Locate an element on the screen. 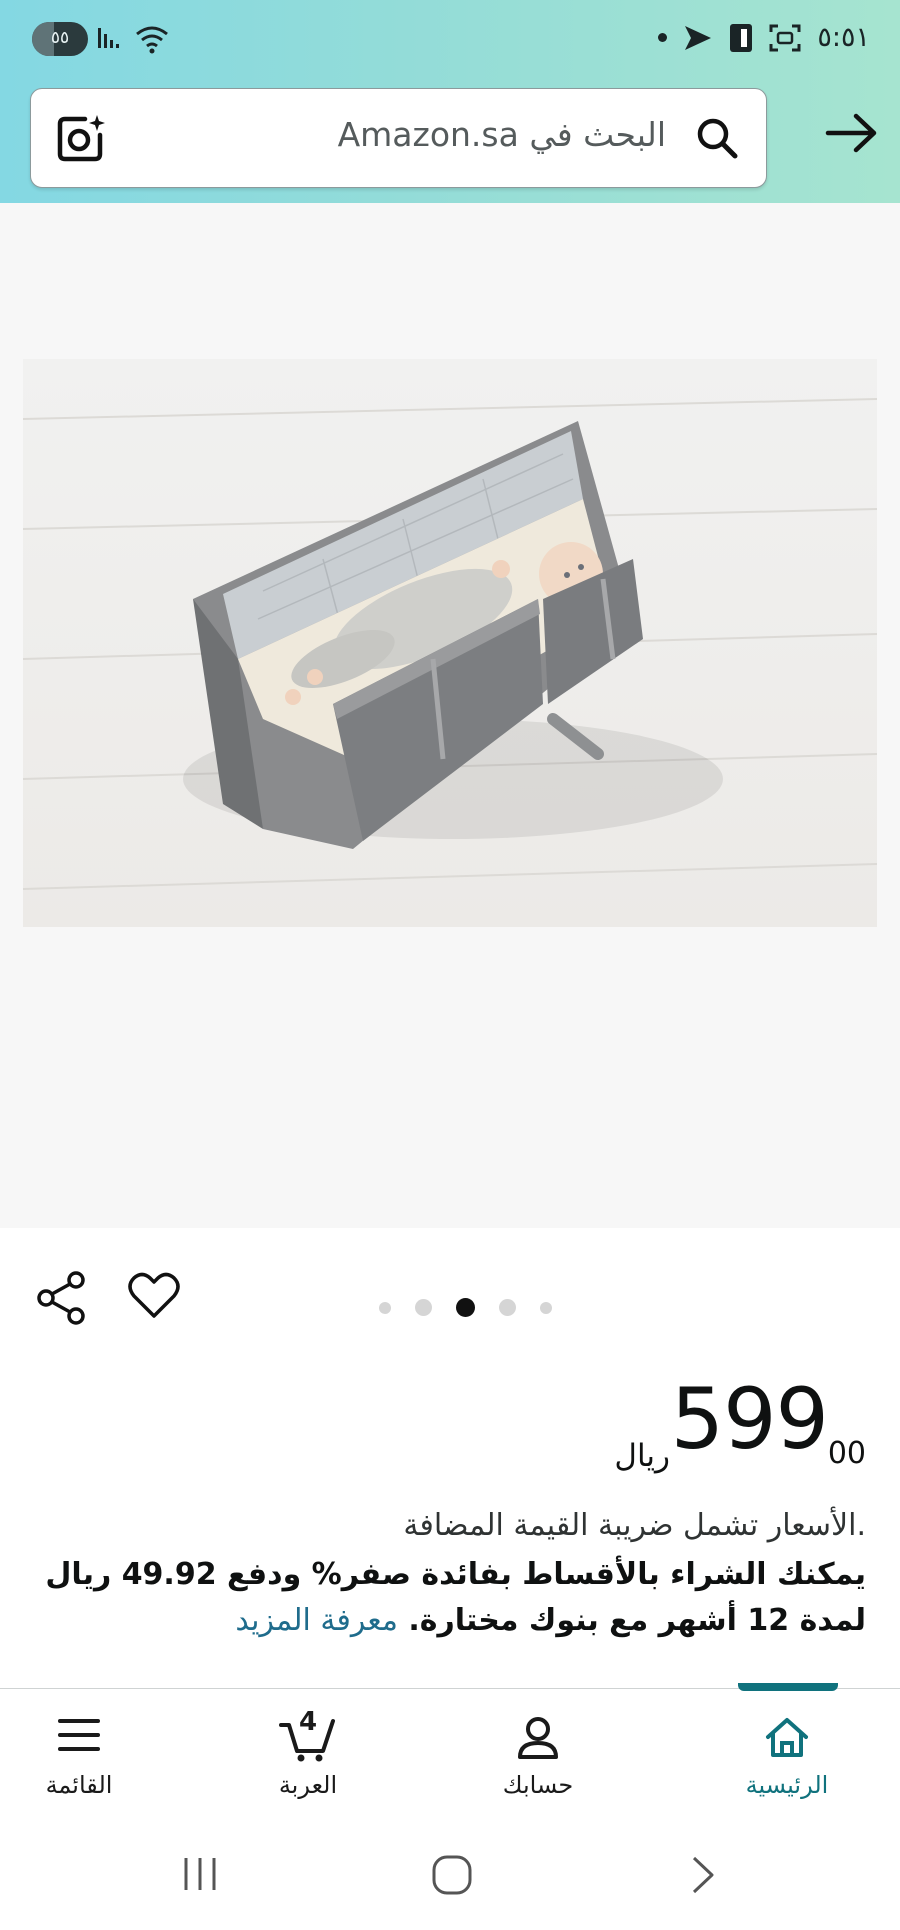 This screenshot has width=900, height=1930. carousel-dot-active is located at coordinates (465, 1307).